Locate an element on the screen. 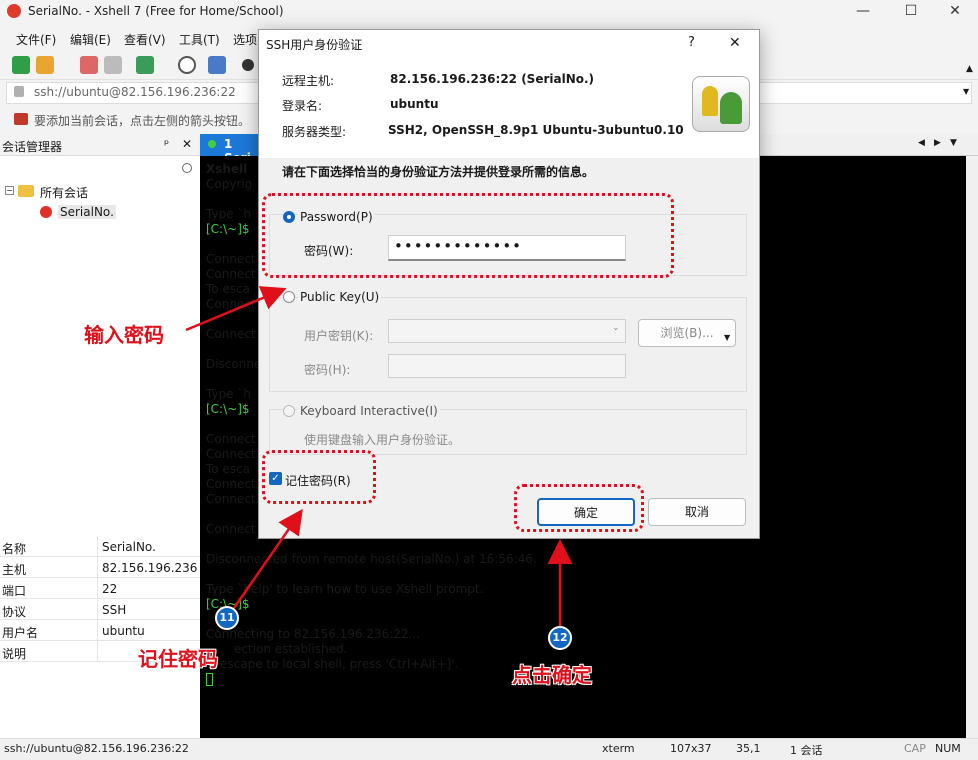 This screenshot has height=760, width=978. arrow-to-remember is located at coordinates (267, 558).